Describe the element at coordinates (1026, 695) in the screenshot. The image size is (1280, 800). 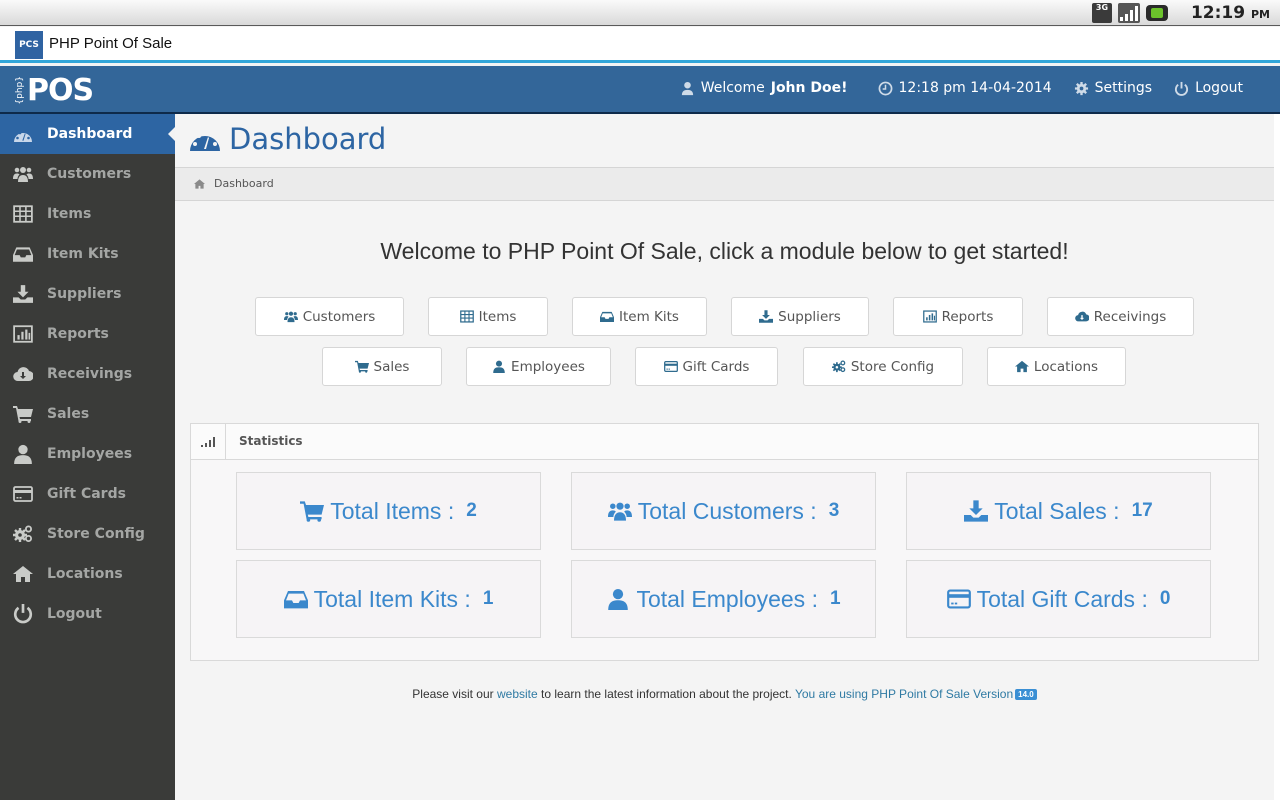
I see `version-badge: 14.0` at that location.